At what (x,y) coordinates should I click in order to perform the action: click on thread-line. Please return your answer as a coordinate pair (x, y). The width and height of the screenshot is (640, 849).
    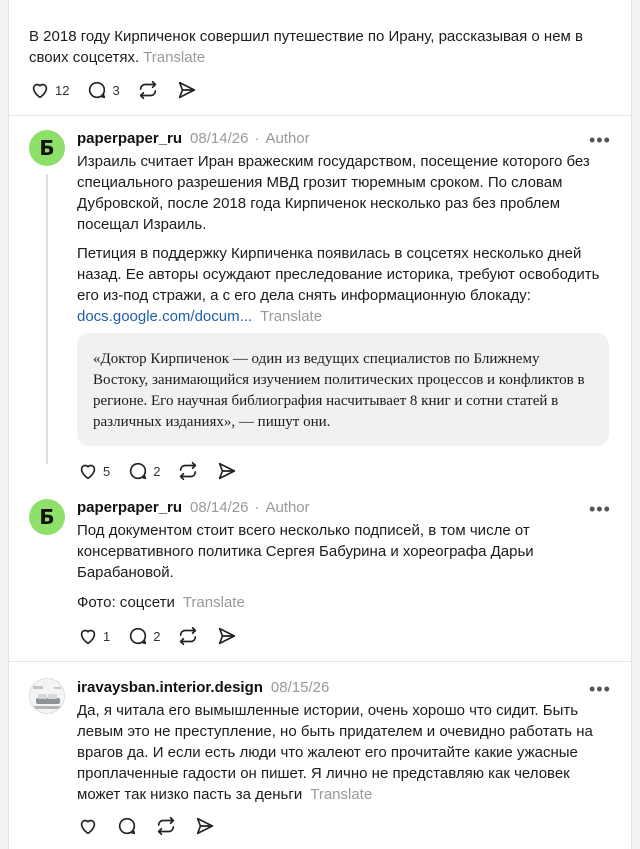
    Looking at the image, I should click on (47, 319).